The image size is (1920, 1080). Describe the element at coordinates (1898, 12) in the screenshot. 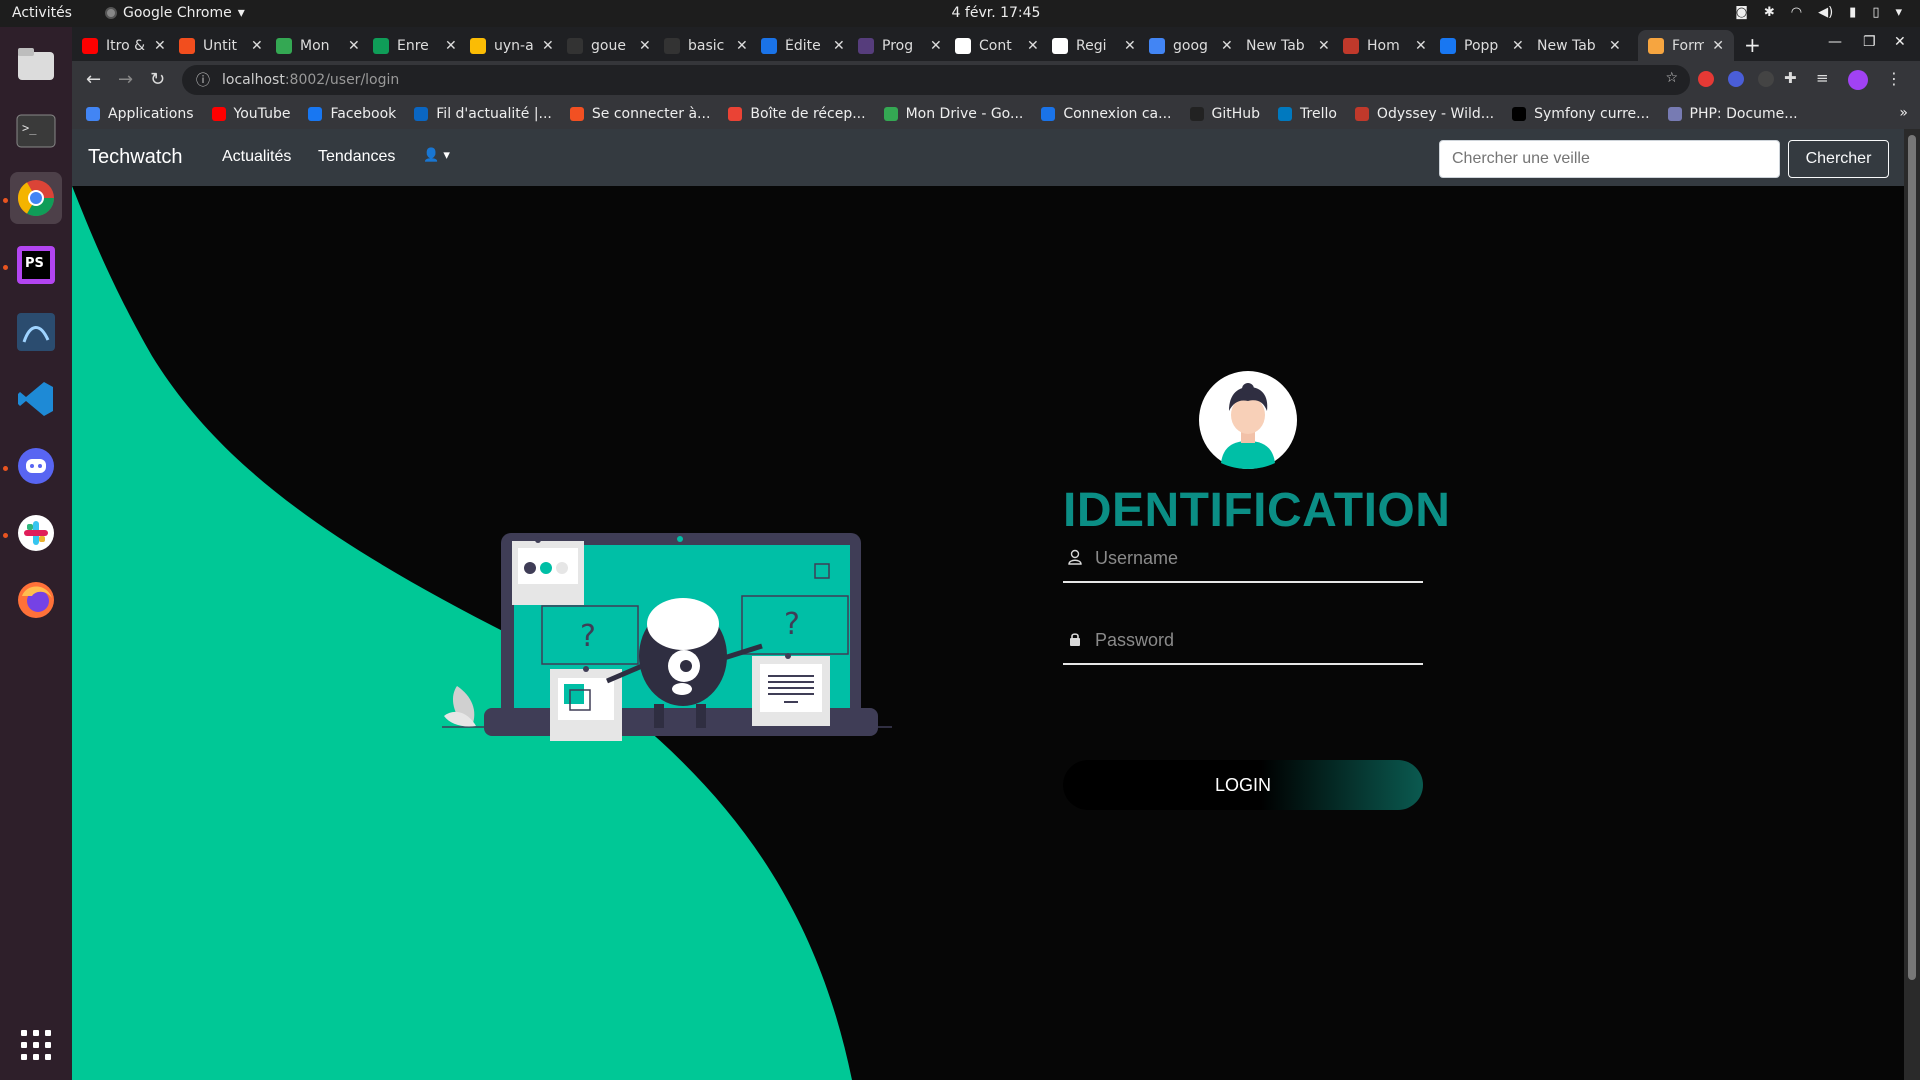

I see `menu-chevron-icon: ▾` at that location.